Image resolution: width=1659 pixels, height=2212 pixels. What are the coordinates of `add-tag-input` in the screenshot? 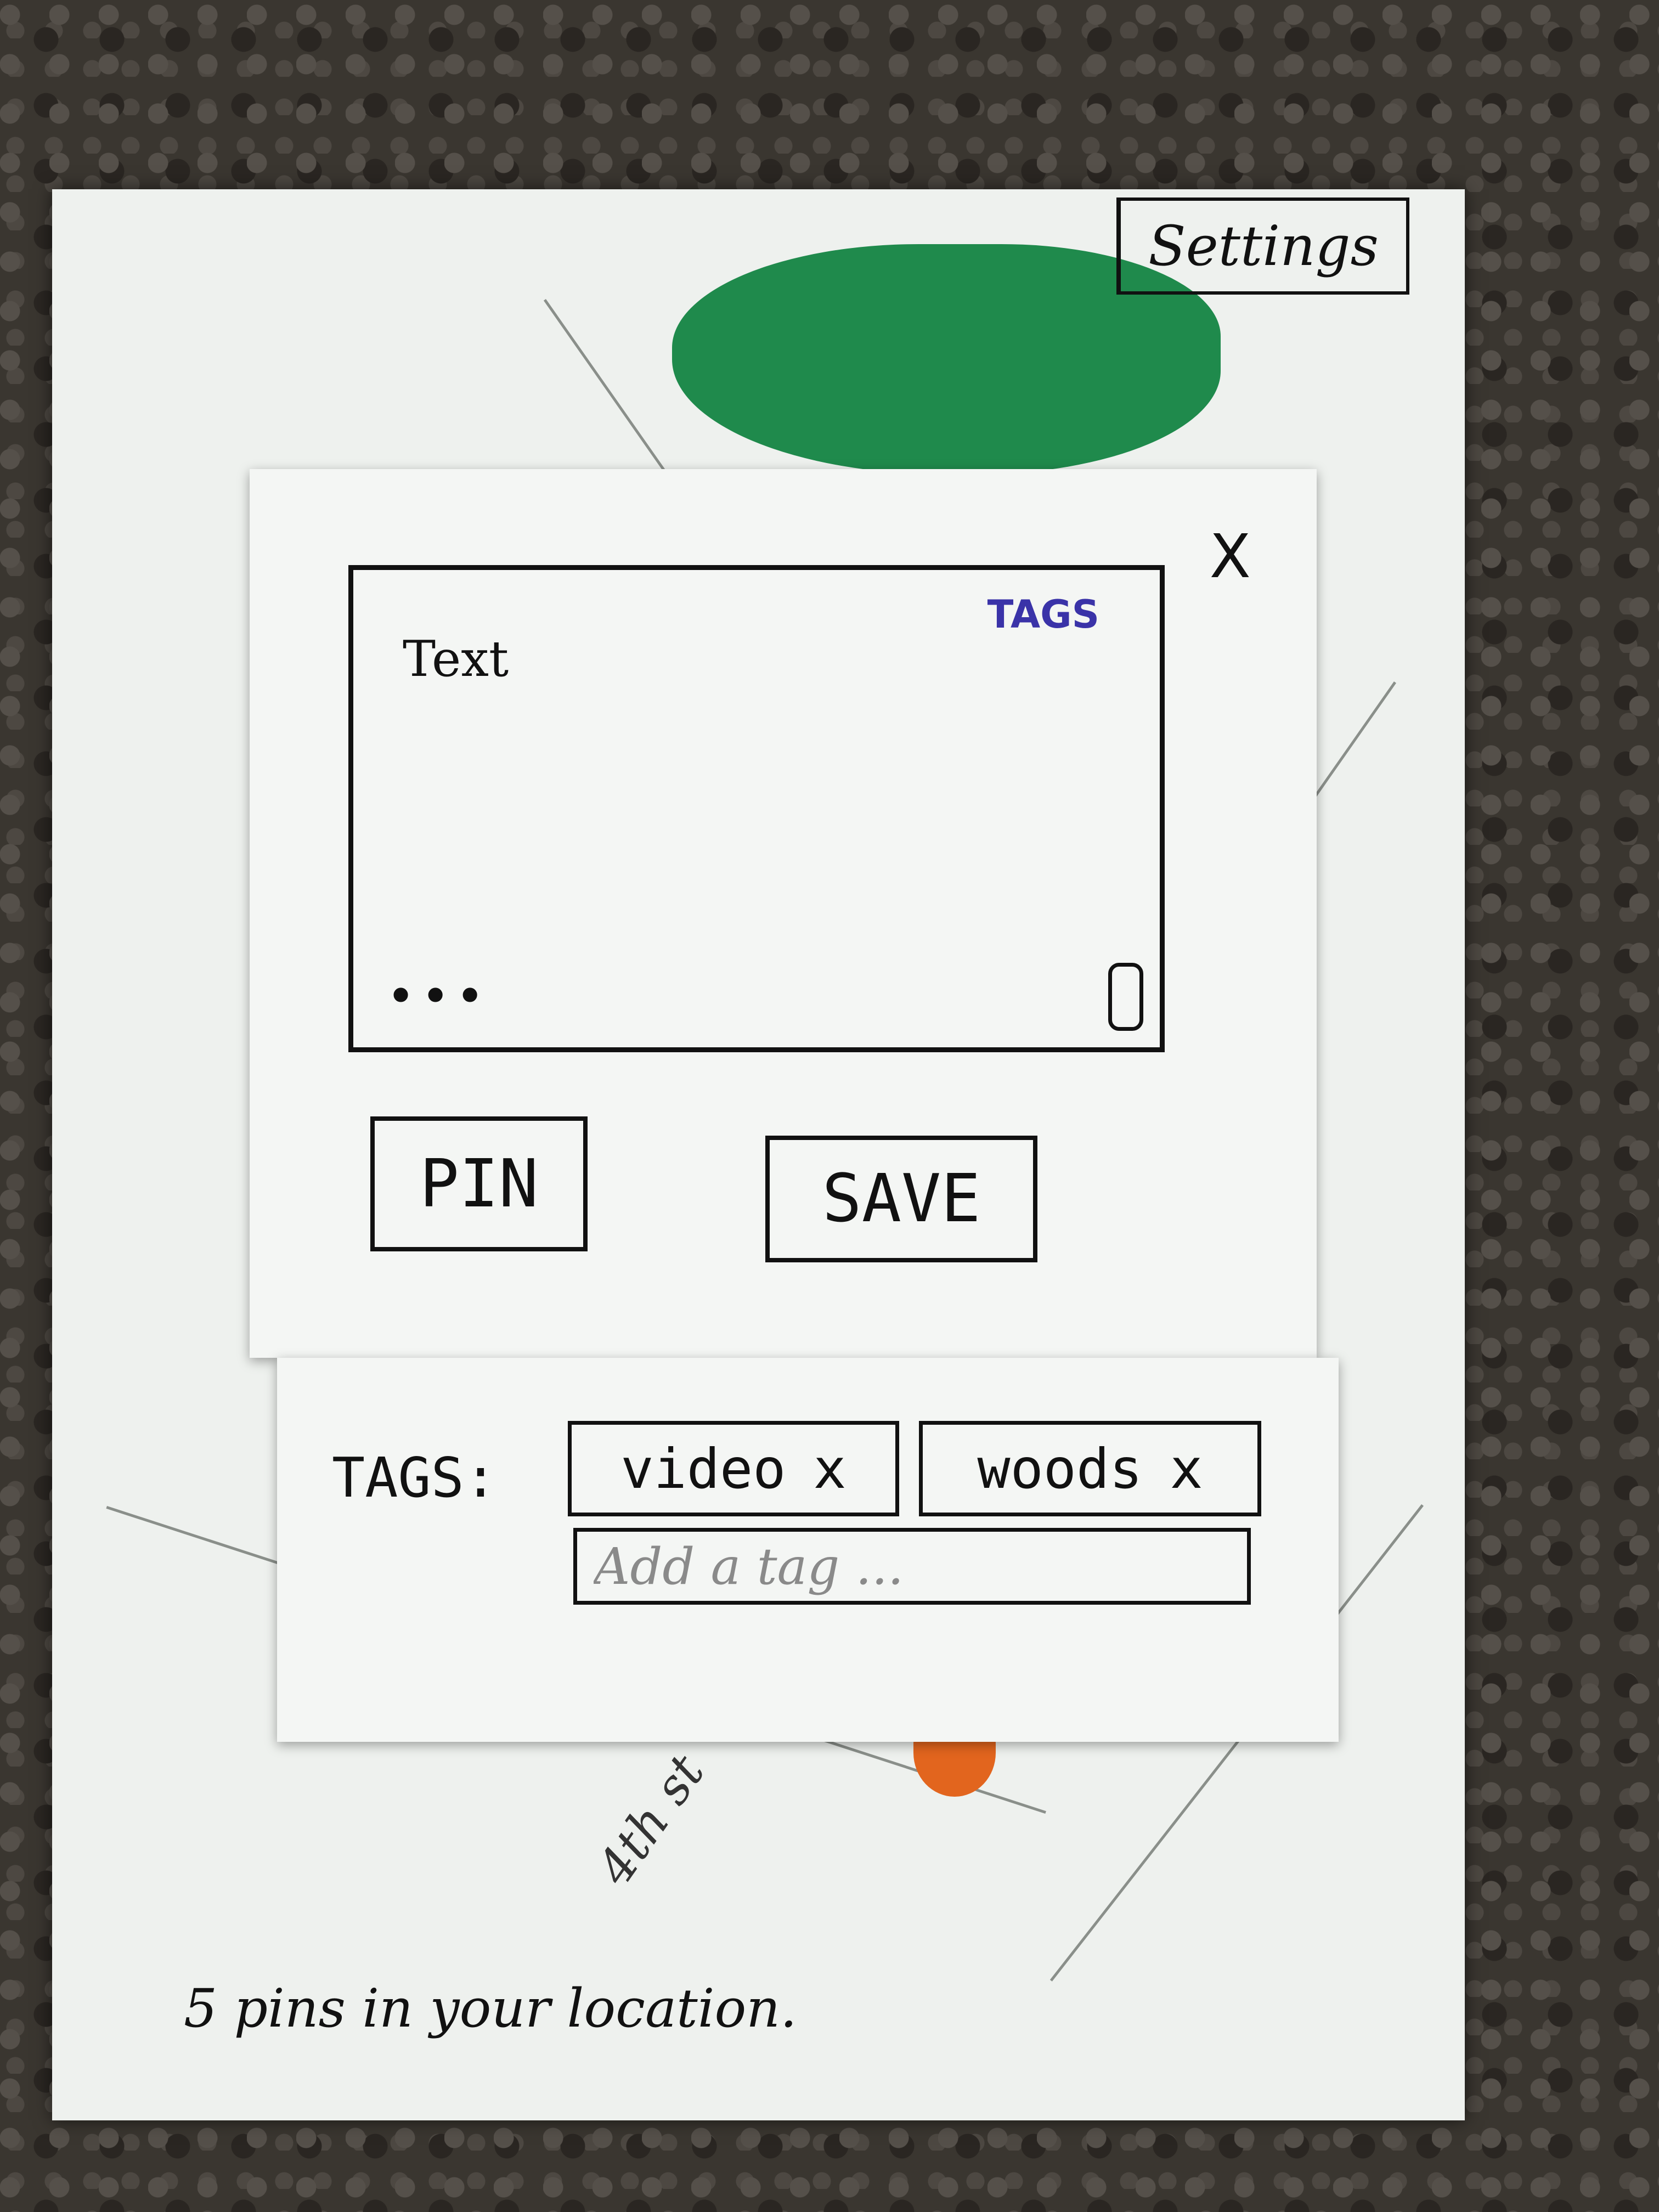 It's located at (912, 1566).